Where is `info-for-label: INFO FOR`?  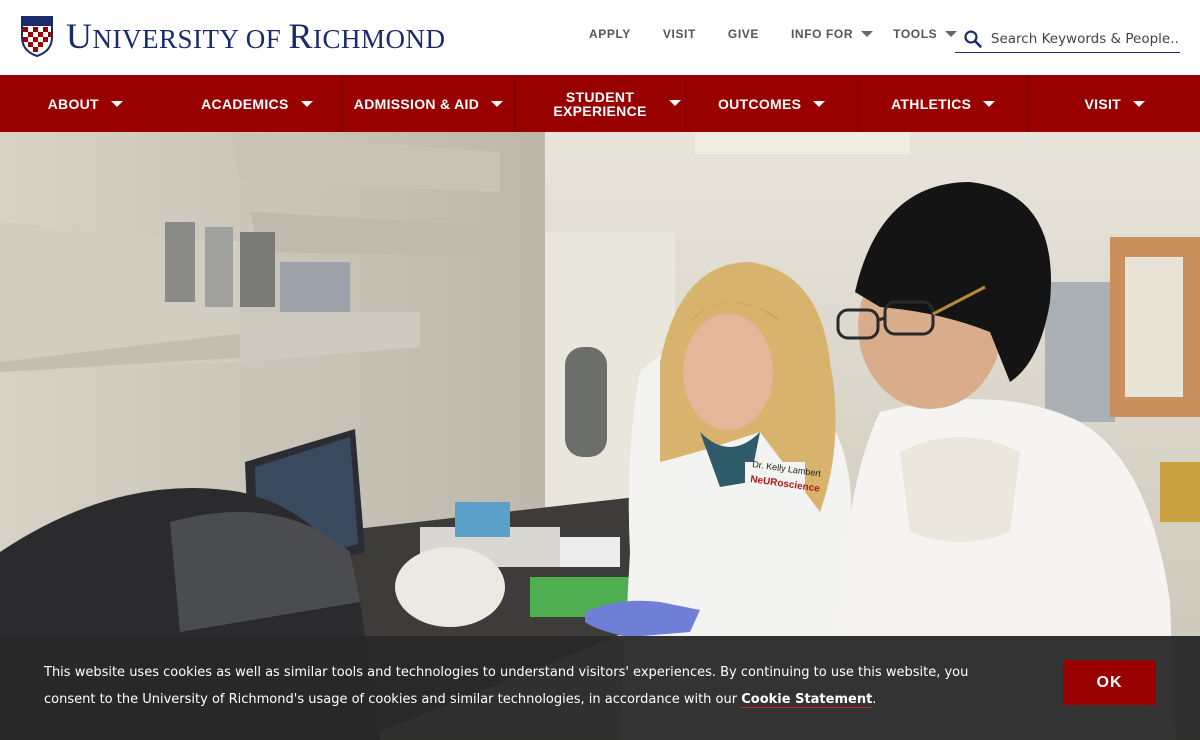 info-for-label: INFO FOR is located at coordinates (822, 34).